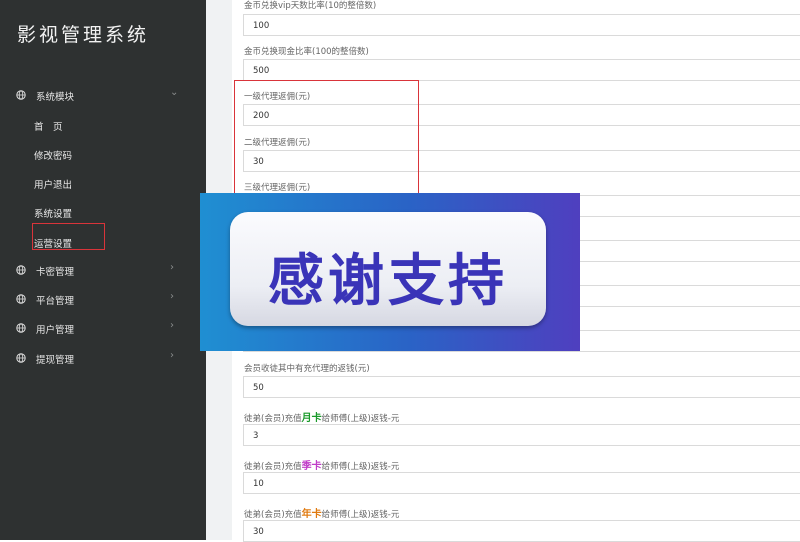  I want to click on year-card-highlight: 年卡, so click(311, 514).